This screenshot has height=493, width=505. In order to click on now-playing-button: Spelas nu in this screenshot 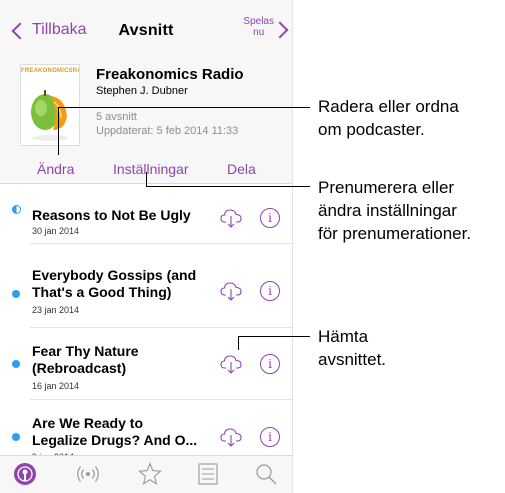, I will do `click(258, 27)`.